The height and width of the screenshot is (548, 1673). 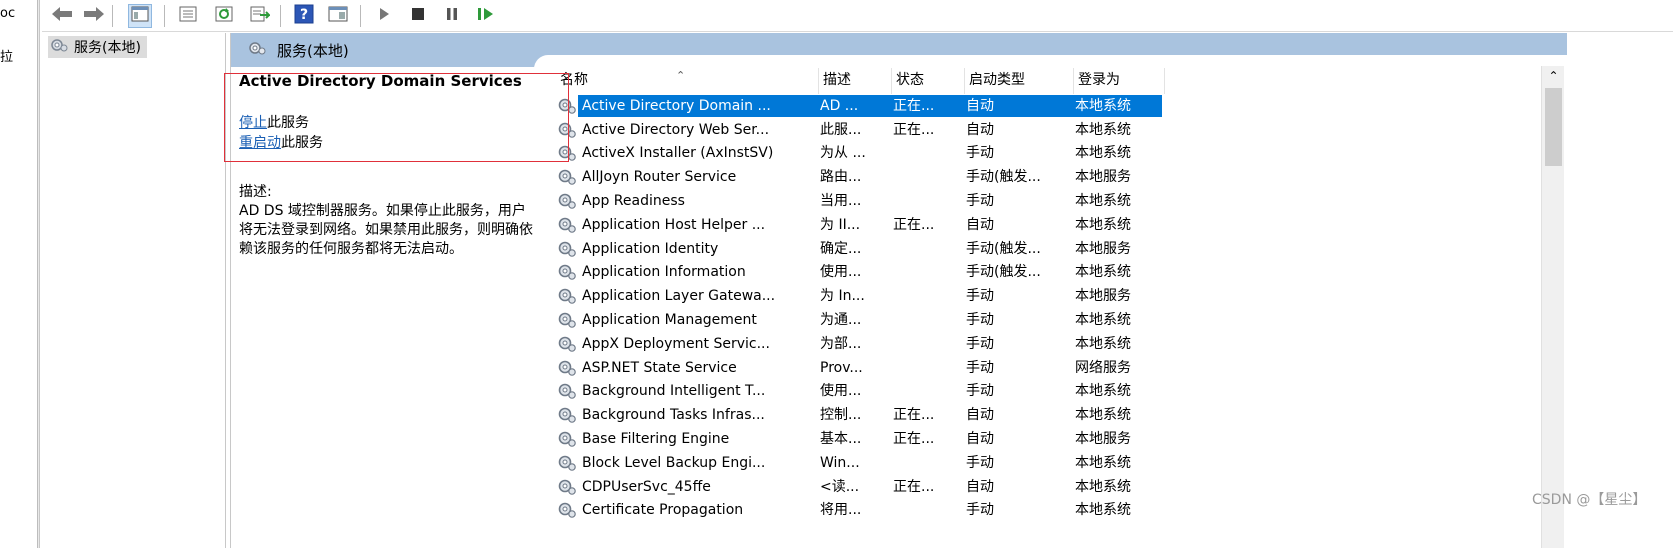 I want to click on service-row: AppX Deployment Servic... 为部... 手动 本地系统, so click(x=859, y=344).